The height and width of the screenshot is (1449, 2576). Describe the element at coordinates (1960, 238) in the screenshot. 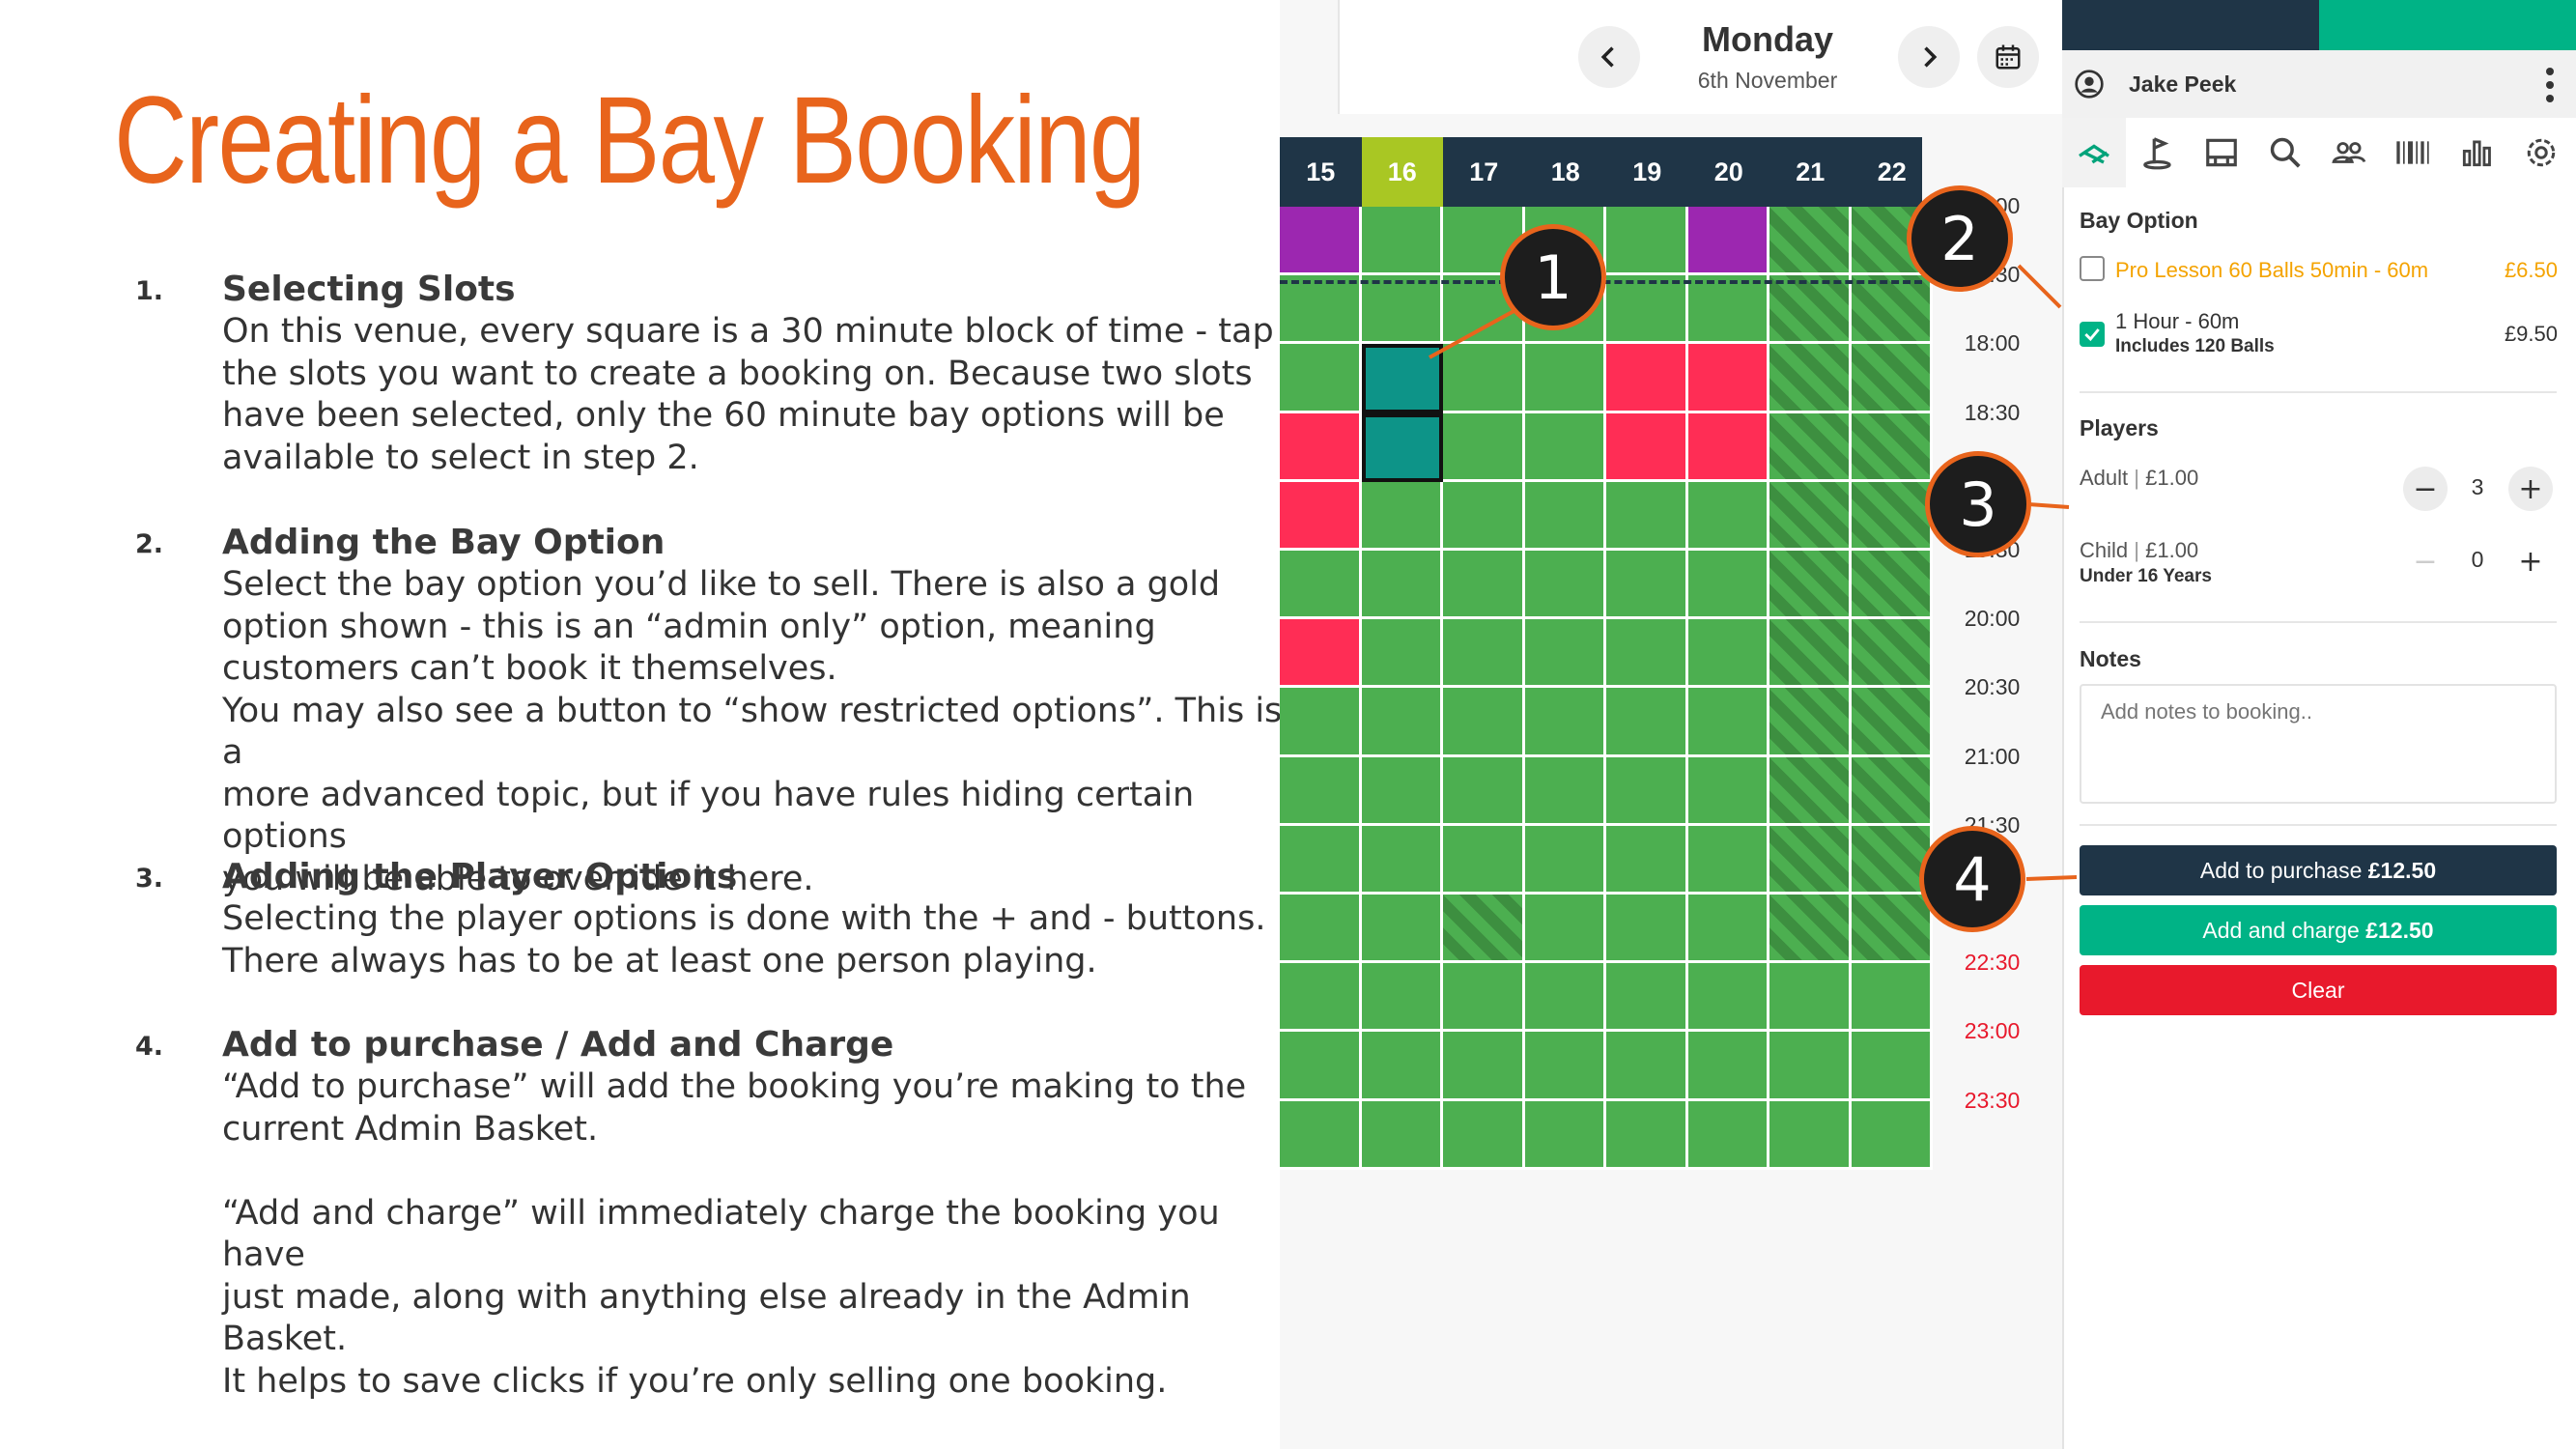

I see `callout-2: 2` at that location.